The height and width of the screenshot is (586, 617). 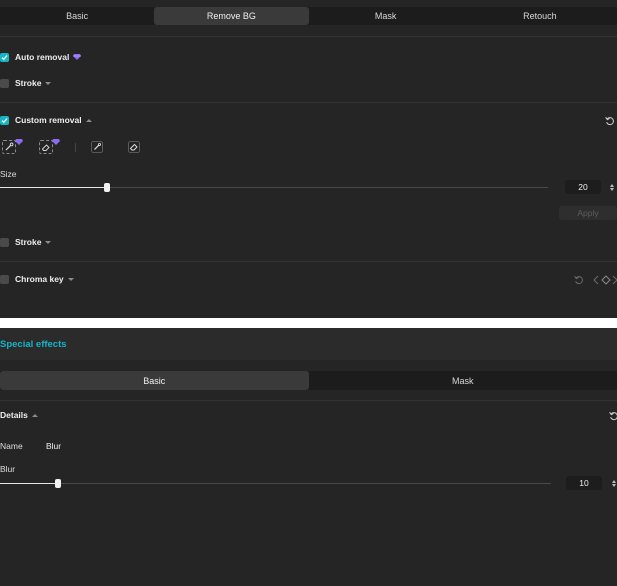 What do you see at coordinates (596, 280) in the screenshot?
I see `chevron-left-icon` at bounding box center [596, 280].